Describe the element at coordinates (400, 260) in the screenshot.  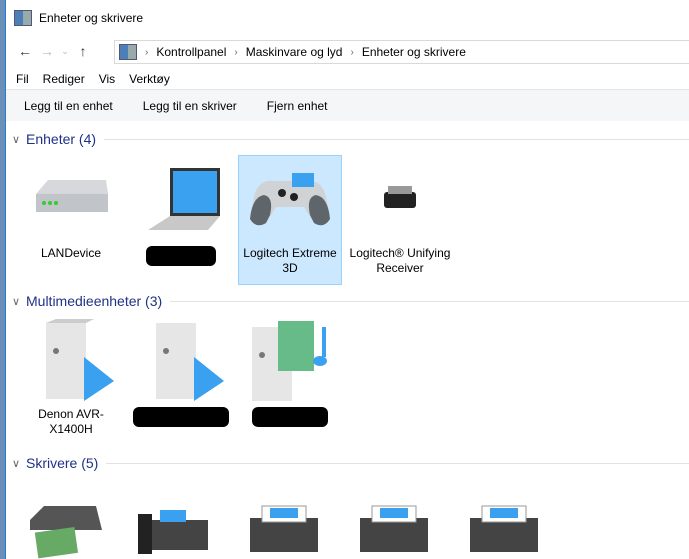
I see `device-label: Logitech® Unifying Receiver` at that location.